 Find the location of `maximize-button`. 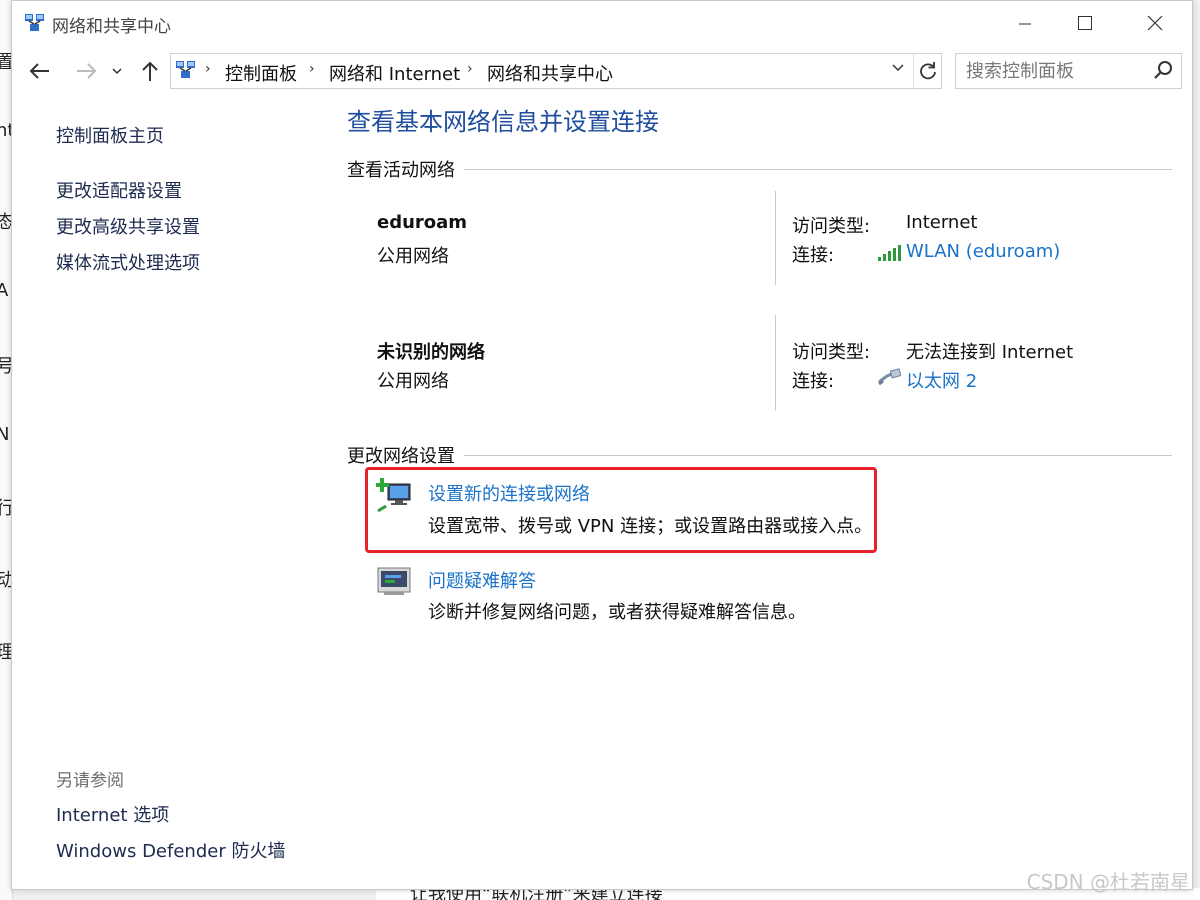

maximize-button is located at coordinates (1085, 23).